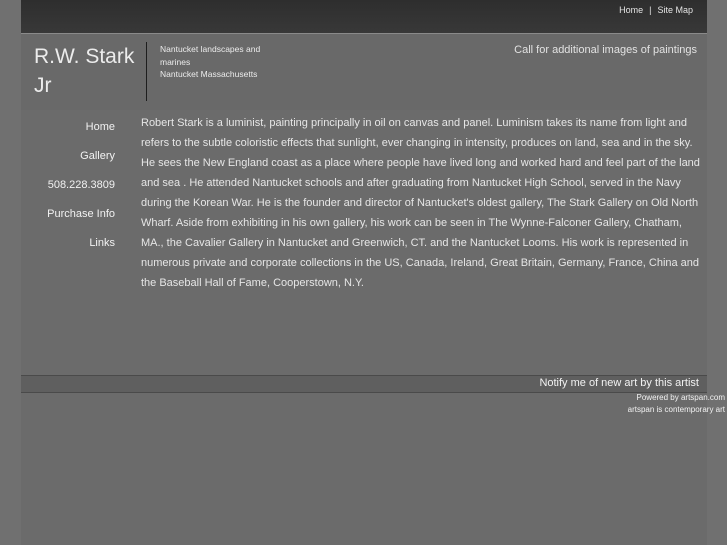  I want to click on tagline-line-3: Nantucket Massachusetts, so click(209, 74).